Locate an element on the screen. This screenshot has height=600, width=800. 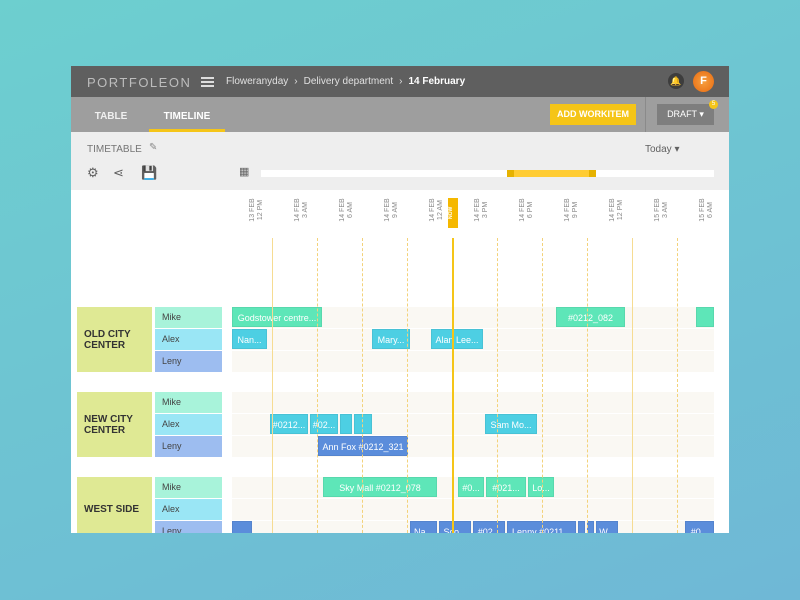
draft-count-badge: 5 is located at coordinates (713, 104).